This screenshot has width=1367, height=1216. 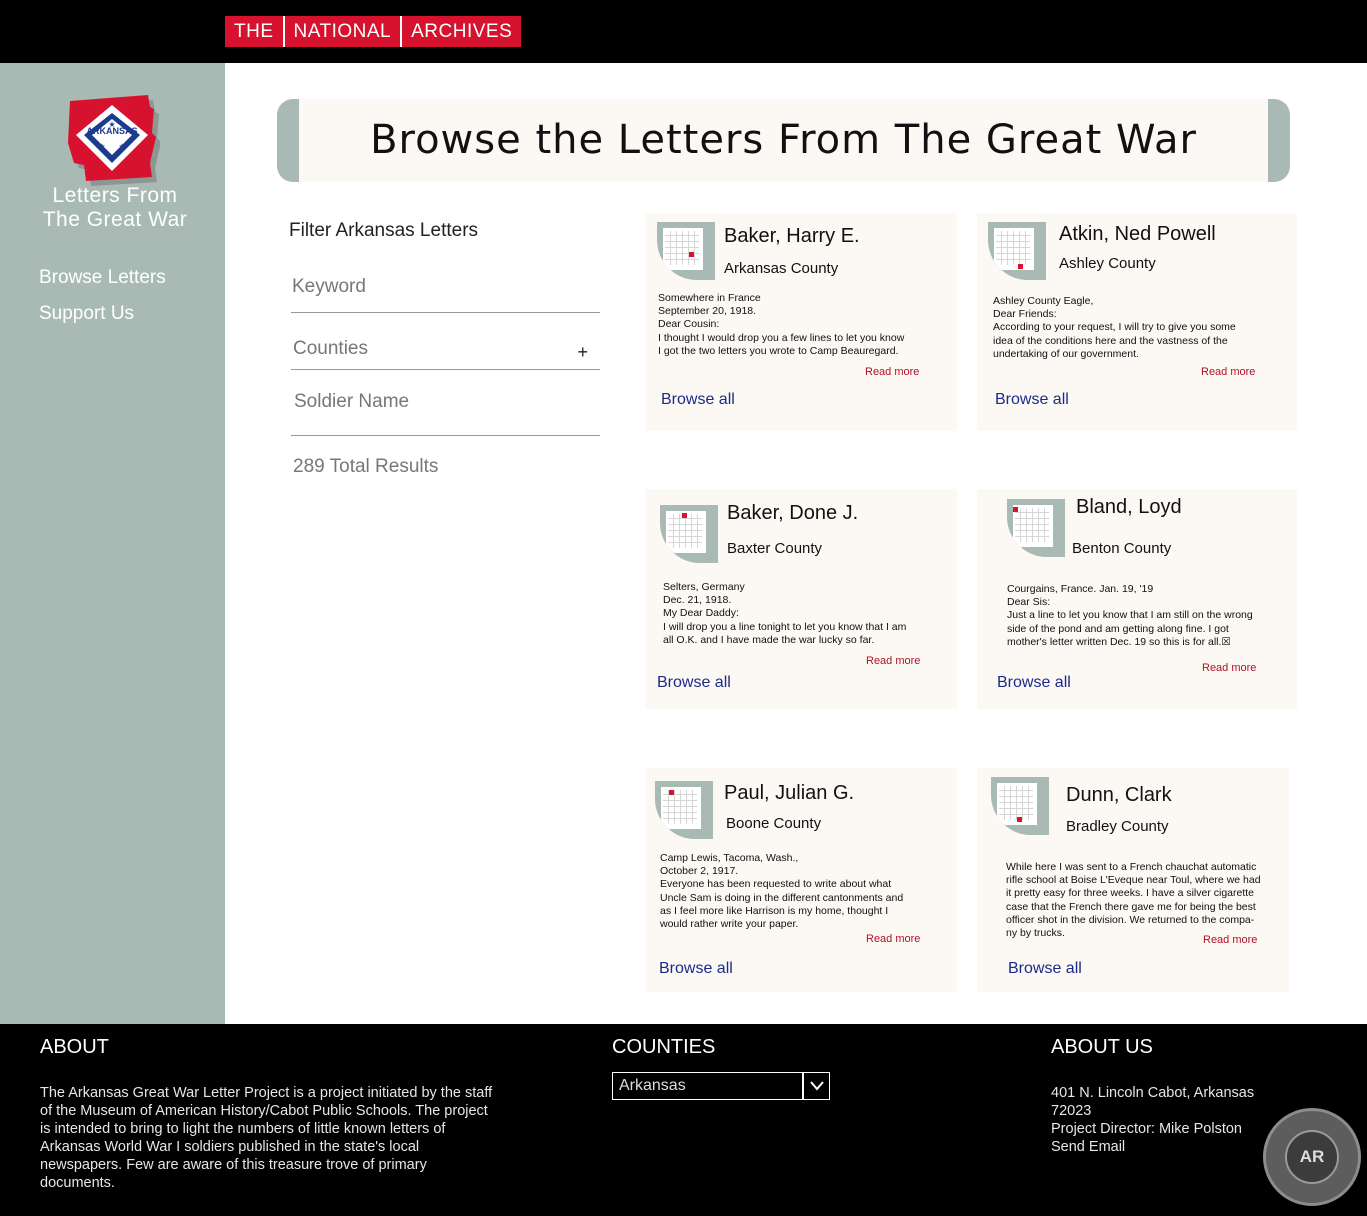 What do you see at coordinates (774, 823) in the screenshot?
I see `county-name: Boone County` at bounding box center [774, 823].